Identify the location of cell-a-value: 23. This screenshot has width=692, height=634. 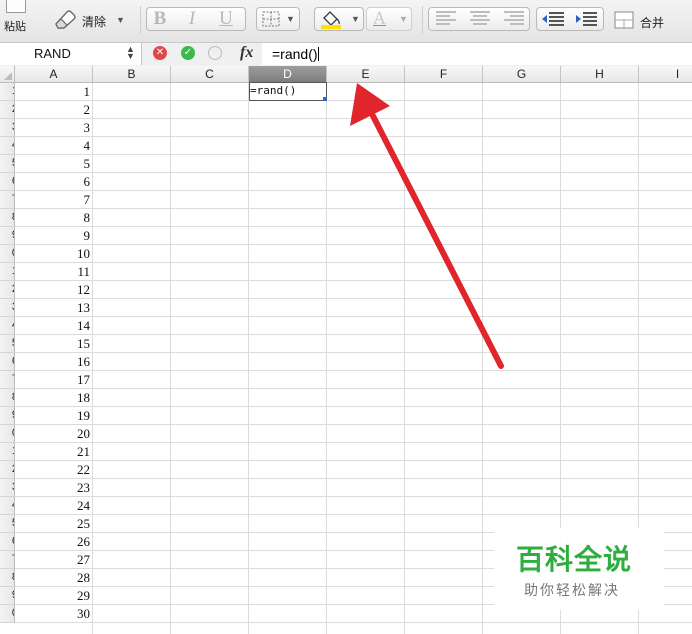
(52, 488).